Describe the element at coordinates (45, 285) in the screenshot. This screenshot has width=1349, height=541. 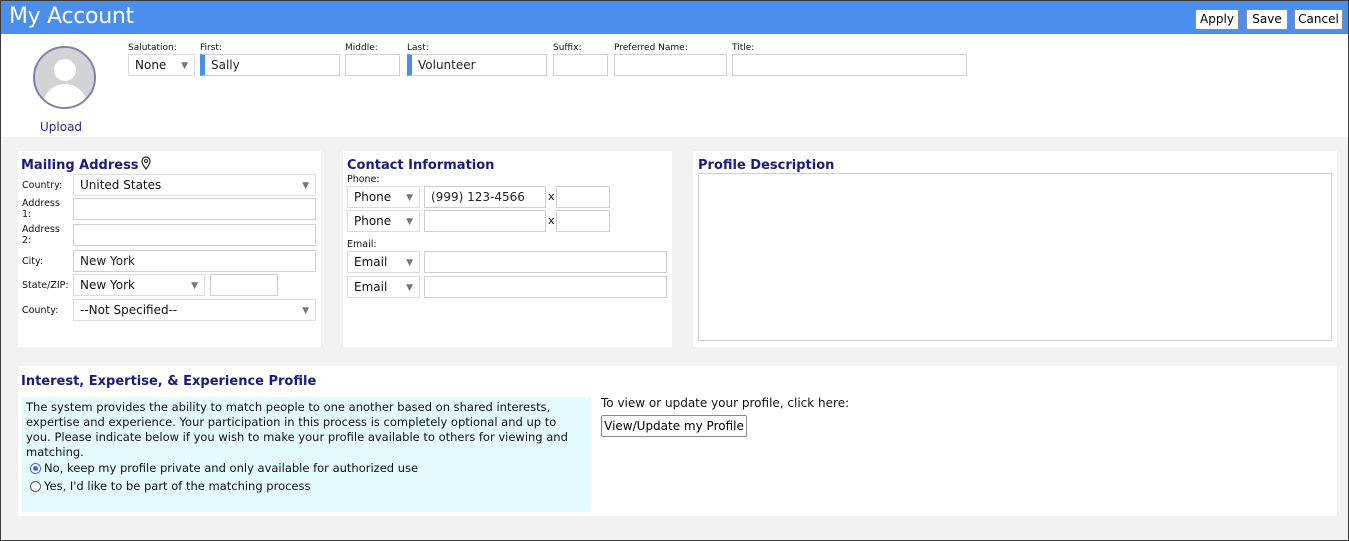
I see `state-zip-label: State/ZIP:` at that location.